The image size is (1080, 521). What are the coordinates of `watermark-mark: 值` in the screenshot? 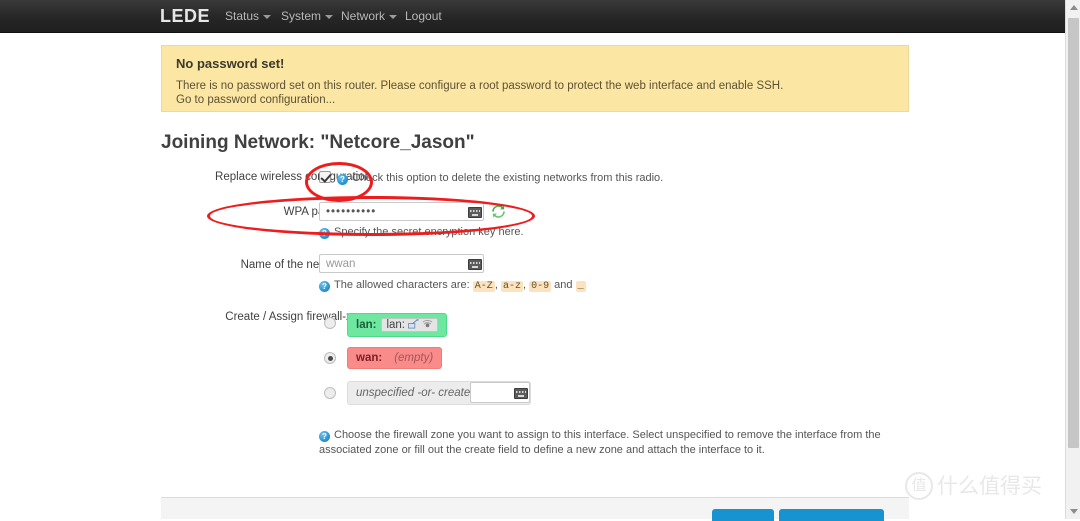 It's located at (919, 486).